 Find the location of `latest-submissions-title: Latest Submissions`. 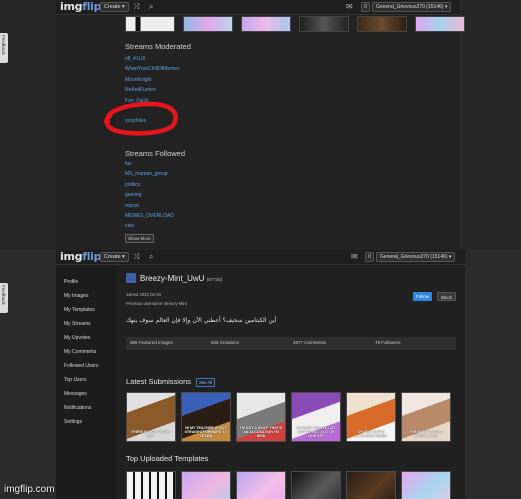

latest-submissions-title: Latest Submissions is located at coordinates (159, 381).